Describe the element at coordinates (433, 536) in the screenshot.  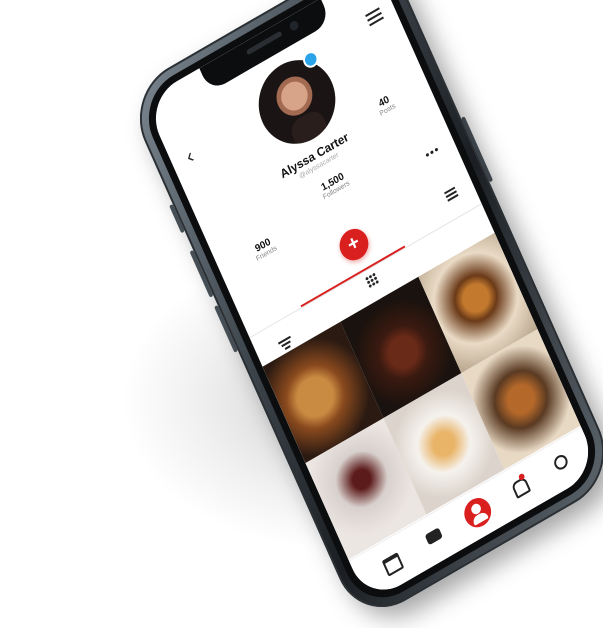
I see `chat-icon` at that location.